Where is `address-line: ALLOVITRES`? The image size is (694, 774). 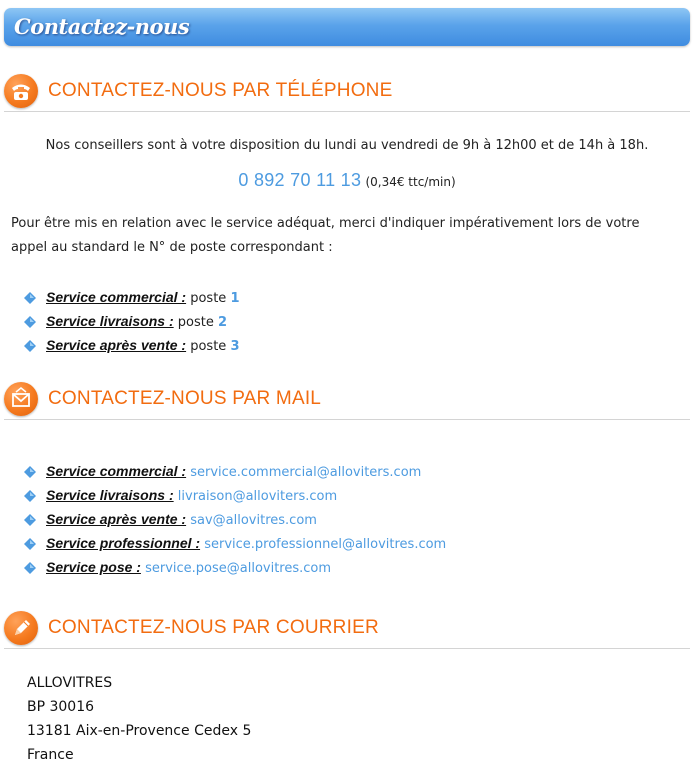 address-line: ALLOVITRES is located at coordinates (70, 683).